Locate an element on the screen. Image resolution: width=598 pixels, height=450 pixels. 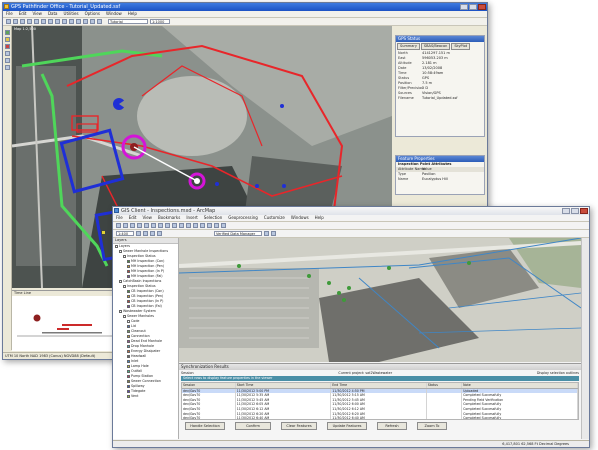
close-button is located at coordinates (482, 7).